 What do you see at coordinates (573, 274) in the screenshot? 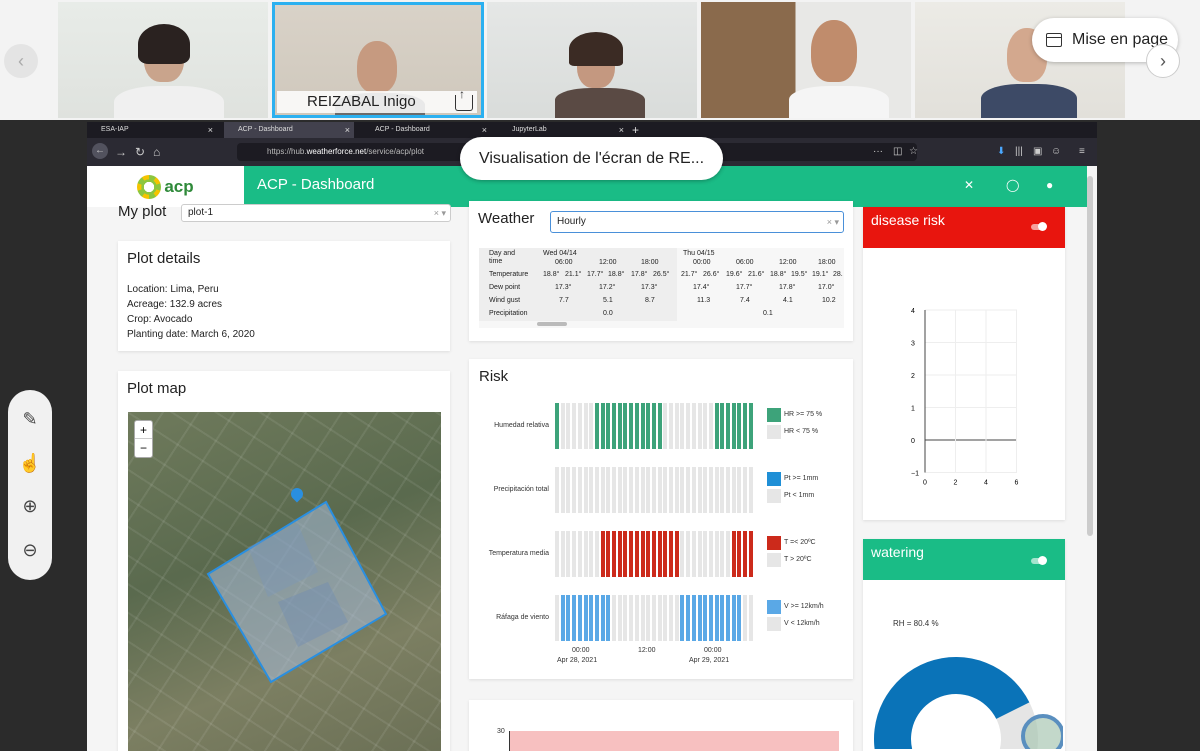
I see `weather-cell: 21.1°` at bounding box center [573, 274].